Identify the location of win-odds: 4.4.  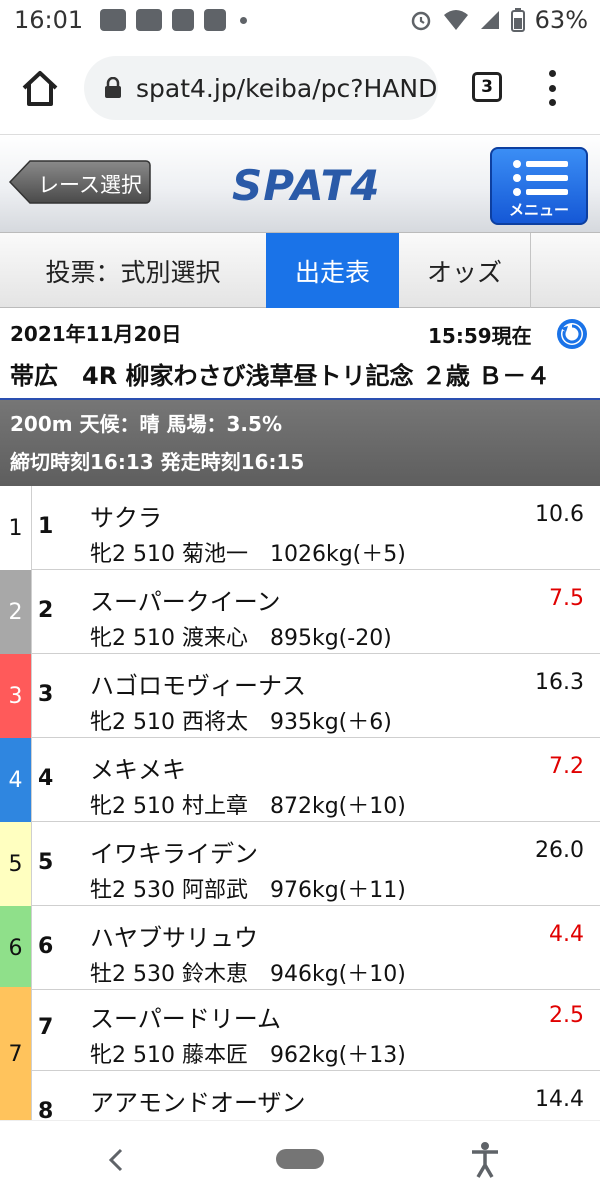
(566, 934).